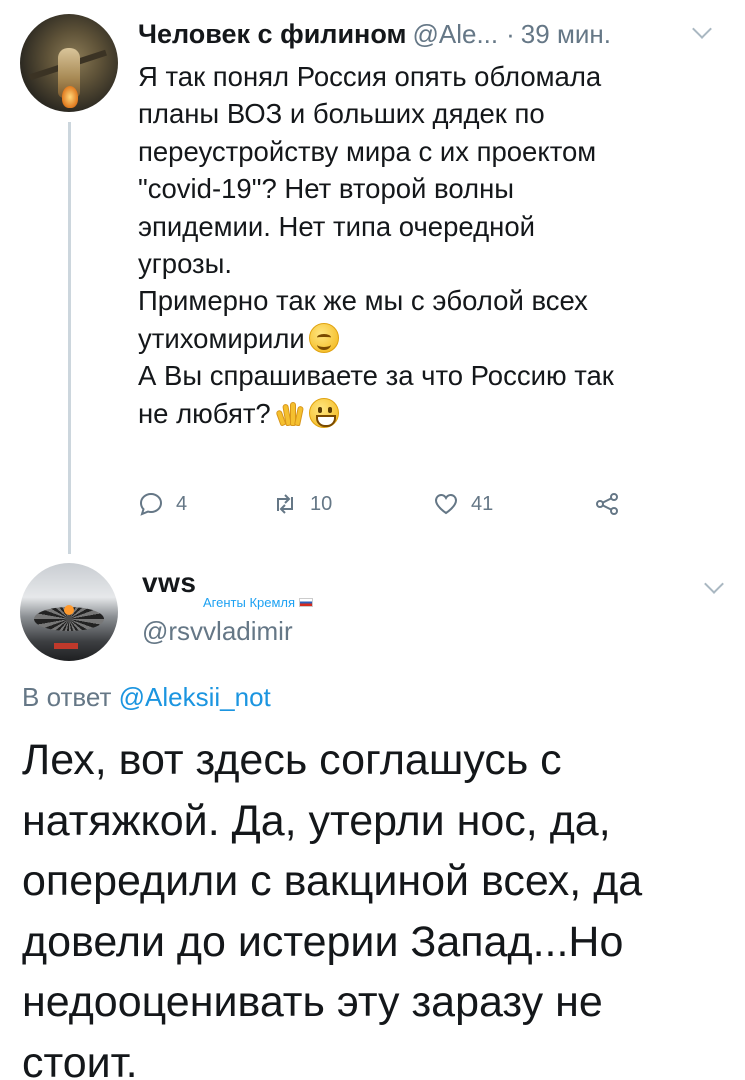 Image resolution: width=745 pixels, height=1080 pixels. What do you see at coordinates (323, 412) in the screenshot?
I see `grinning-face-emoji-icon` at bounding box center [323, 412].